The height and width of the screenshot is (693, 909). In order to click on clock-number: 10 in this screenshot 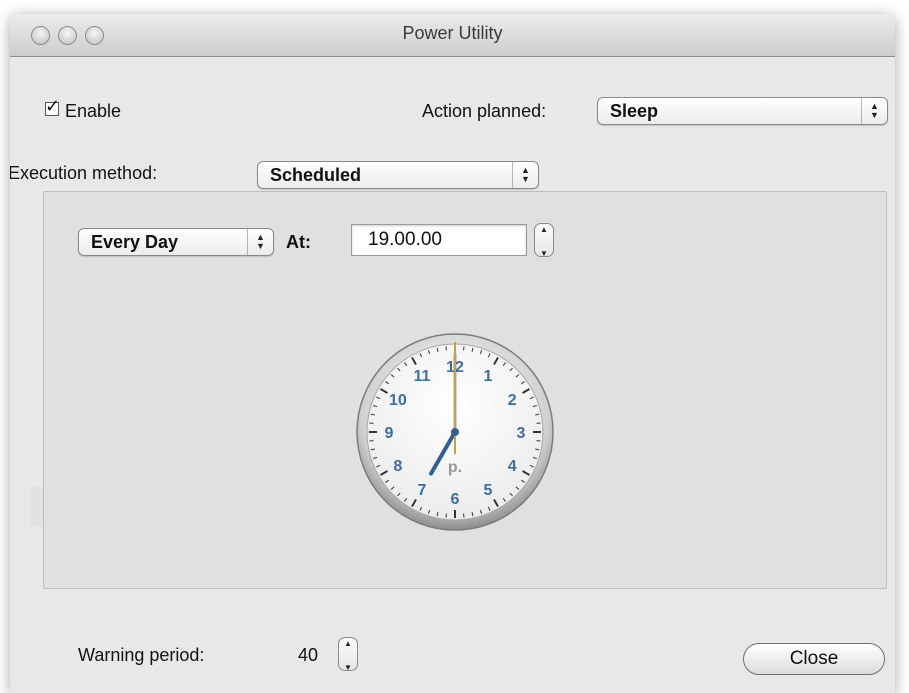, I will do `click(398, 400)`.